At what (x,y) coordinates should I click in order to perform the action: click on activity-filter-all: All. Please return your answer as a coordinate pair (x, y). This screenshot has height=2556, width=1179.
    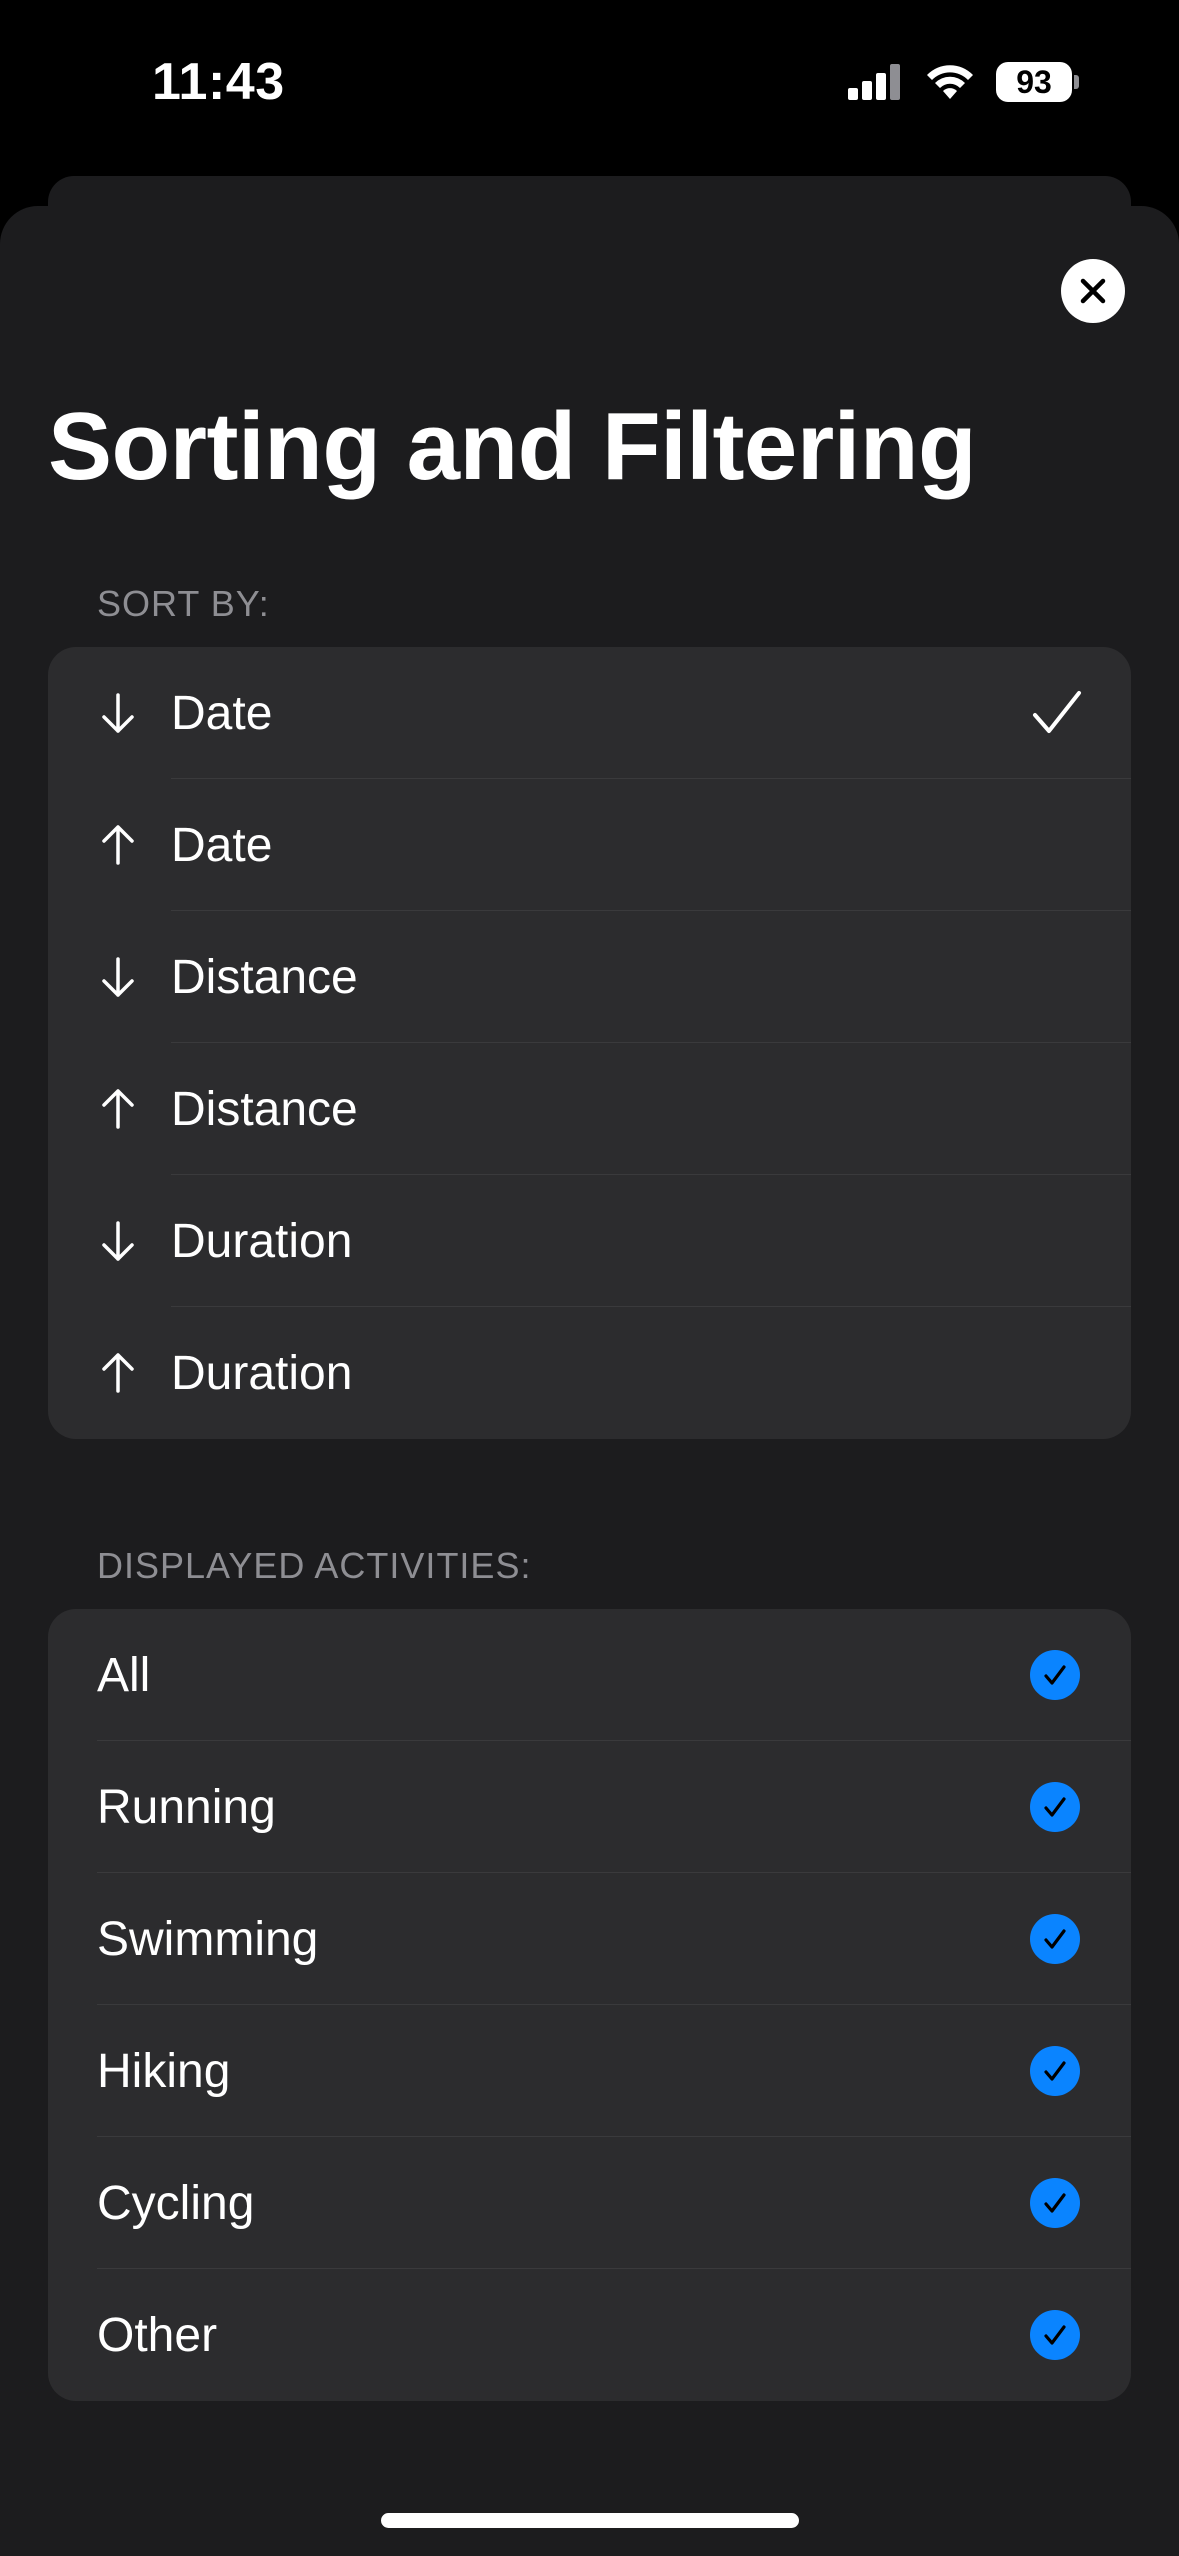
    Looking at the image, I should click on (589, 1675).